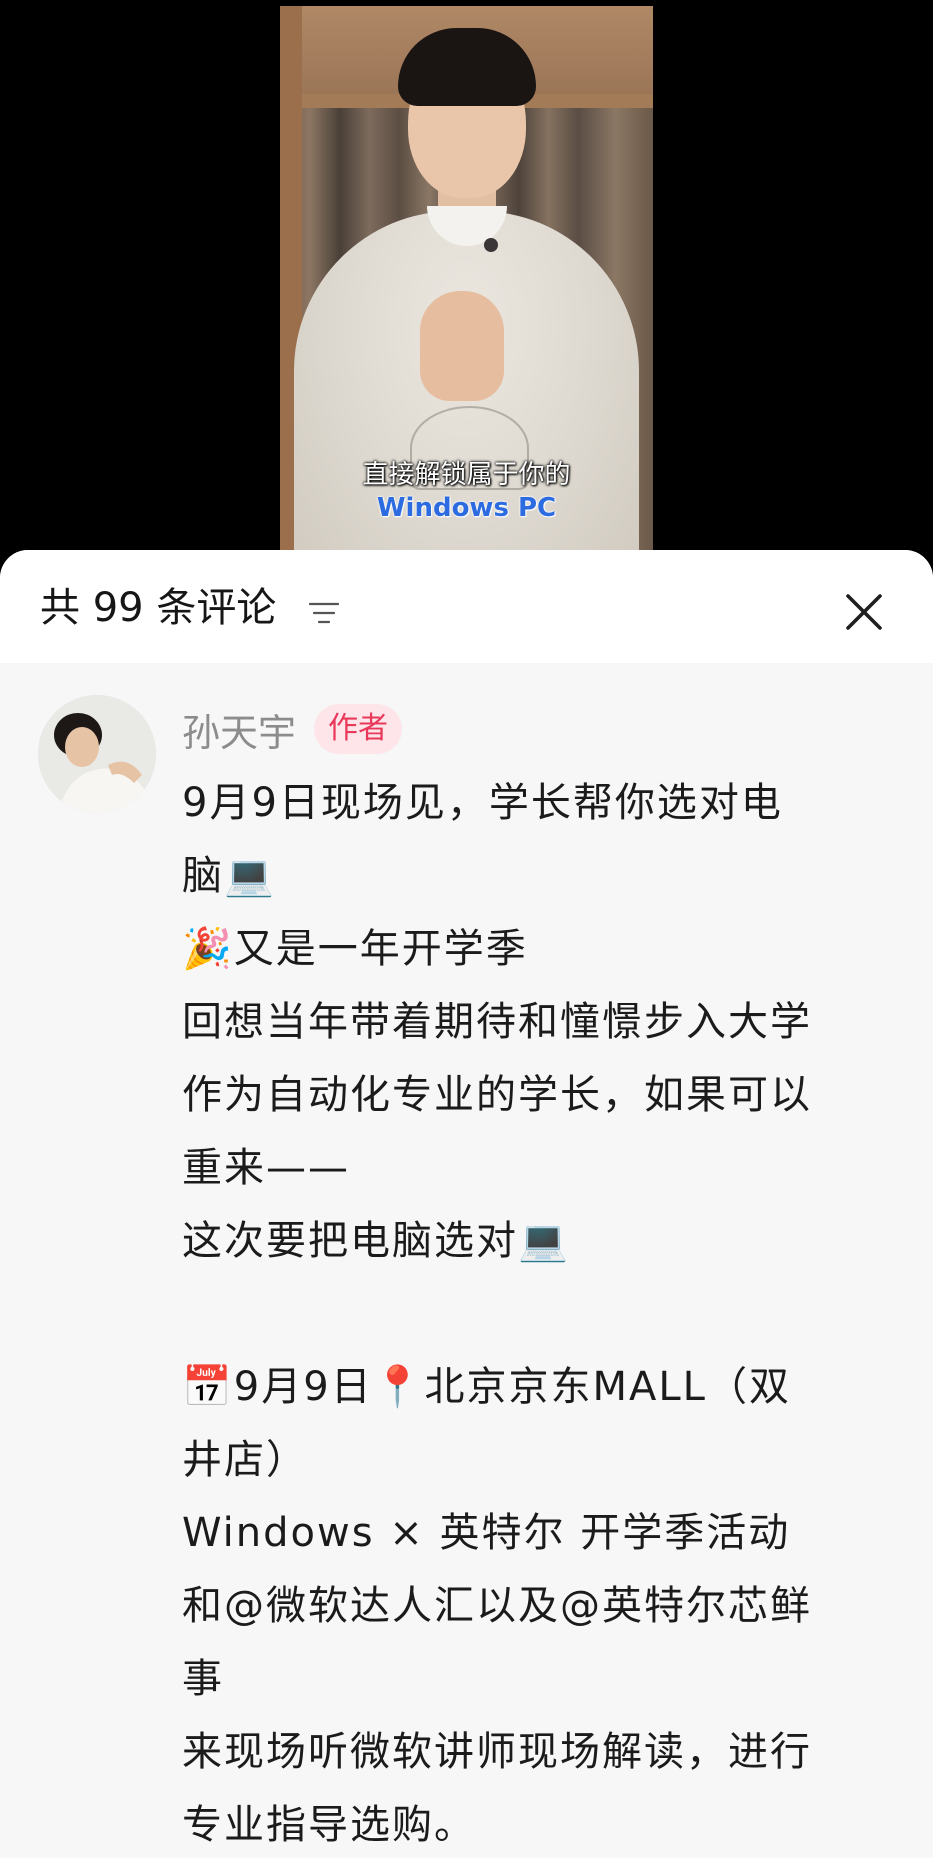  I want to click on avatar-photo, so click(97, 754).